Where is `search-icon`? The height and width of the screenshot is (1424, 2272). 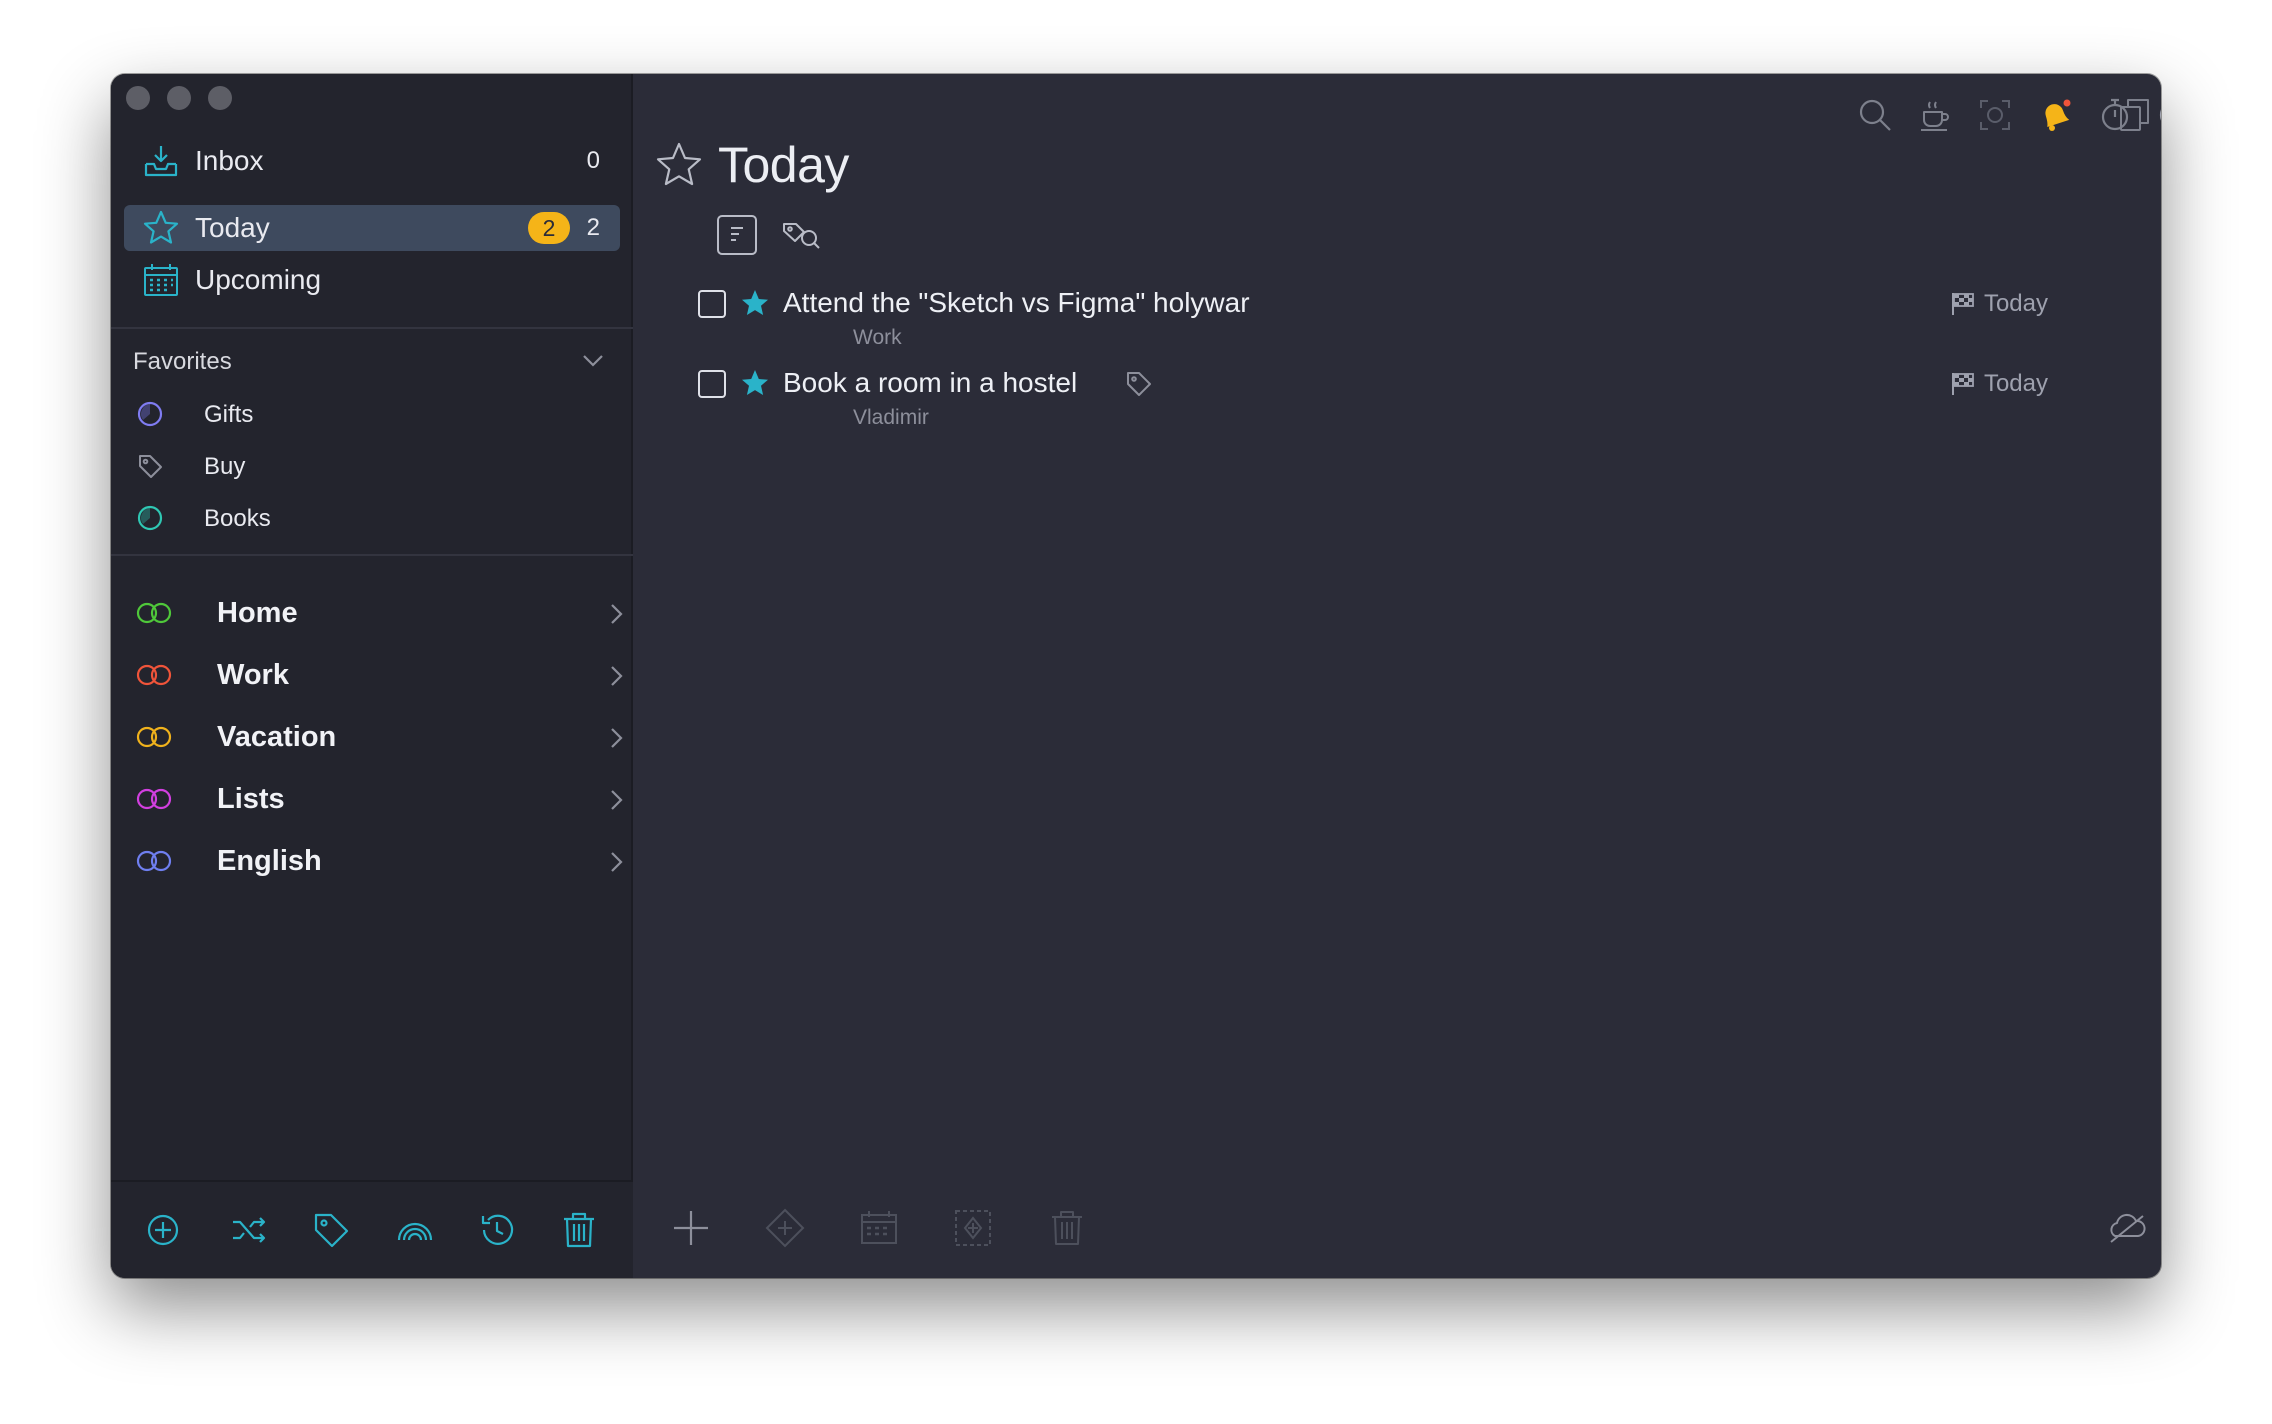
search-icon is located at coordinates (1875, 115).